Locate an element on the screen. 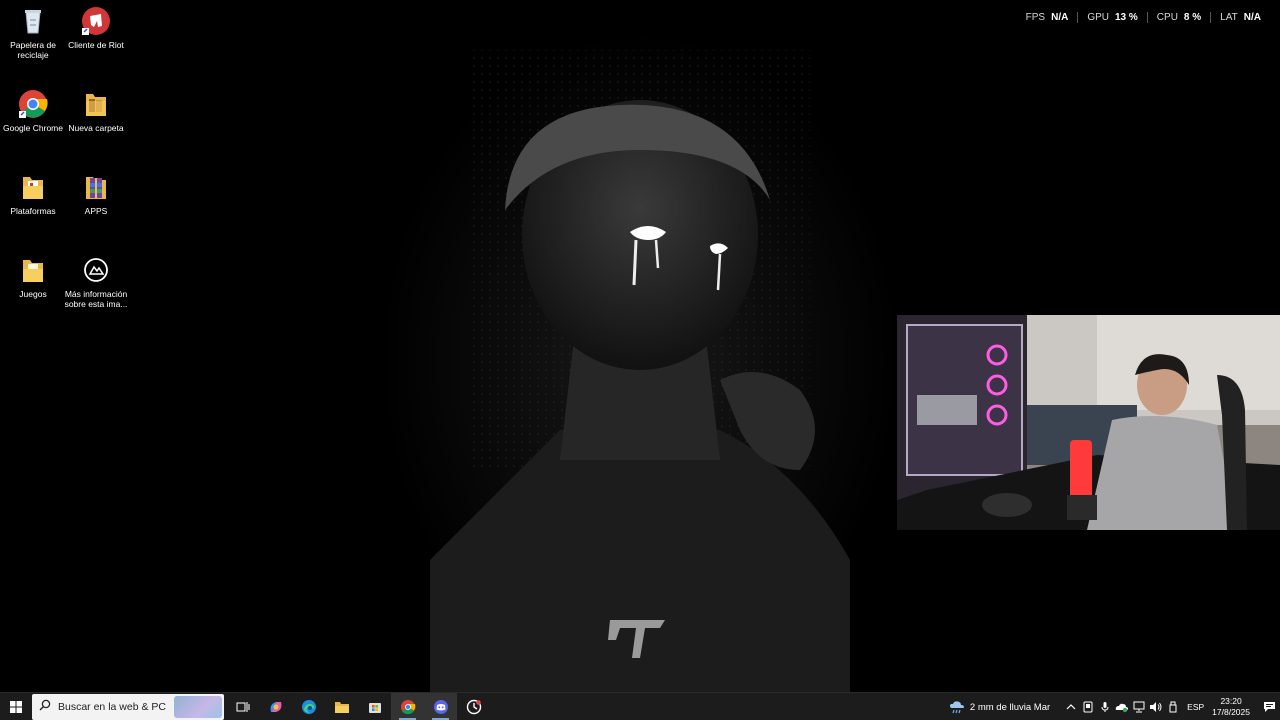  network-icon is located at coordinates (1139, 707).